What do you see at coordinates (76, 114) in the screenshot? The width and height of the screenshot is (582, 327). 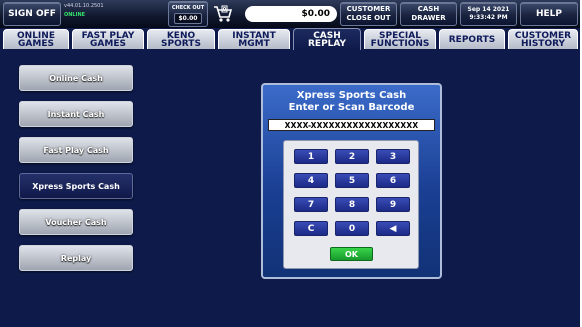 I see `instant-cash-button: Instant Cash` at bounding box center [76, 114].